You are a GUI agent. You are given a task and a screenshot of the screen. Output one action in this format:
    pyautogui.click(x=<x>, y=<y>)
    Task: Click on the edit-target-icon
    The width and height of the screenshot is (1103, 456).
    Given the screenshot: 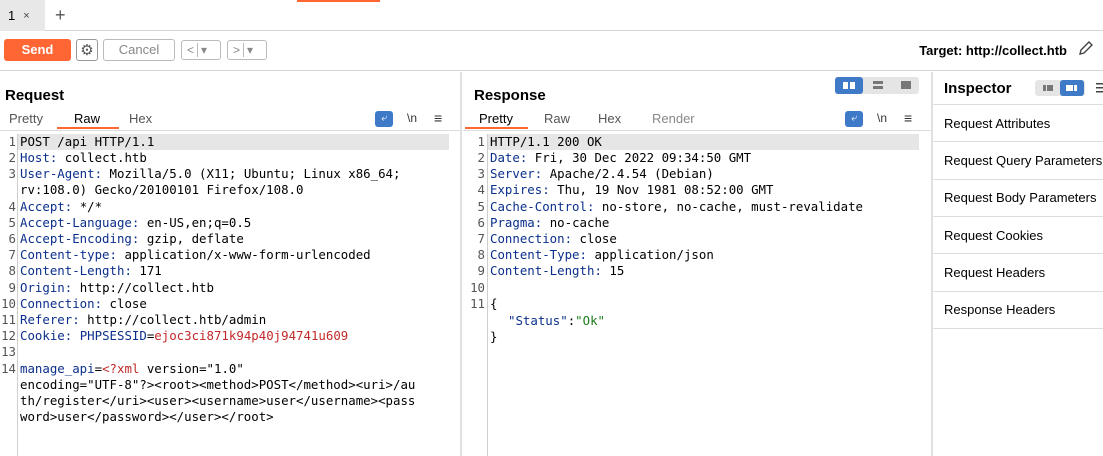 What is the action you would take?
    pyautogui.click(x=1086, y=50)
    